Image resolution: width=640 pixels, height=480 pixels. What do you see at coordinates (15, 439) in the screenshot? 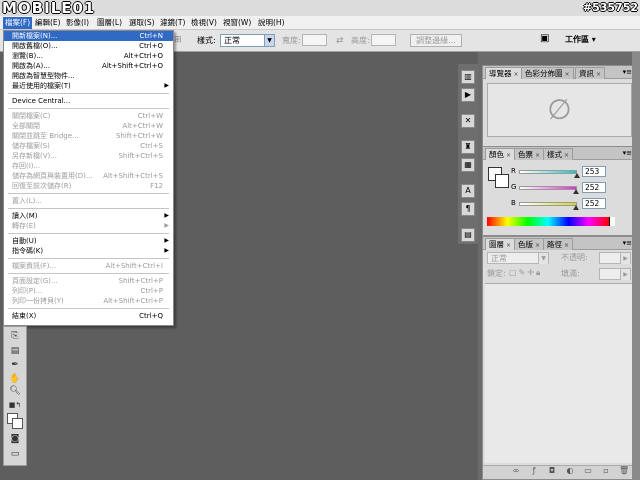
I see `quick-mask-icon: ◙` at bounding box center [15, 439].